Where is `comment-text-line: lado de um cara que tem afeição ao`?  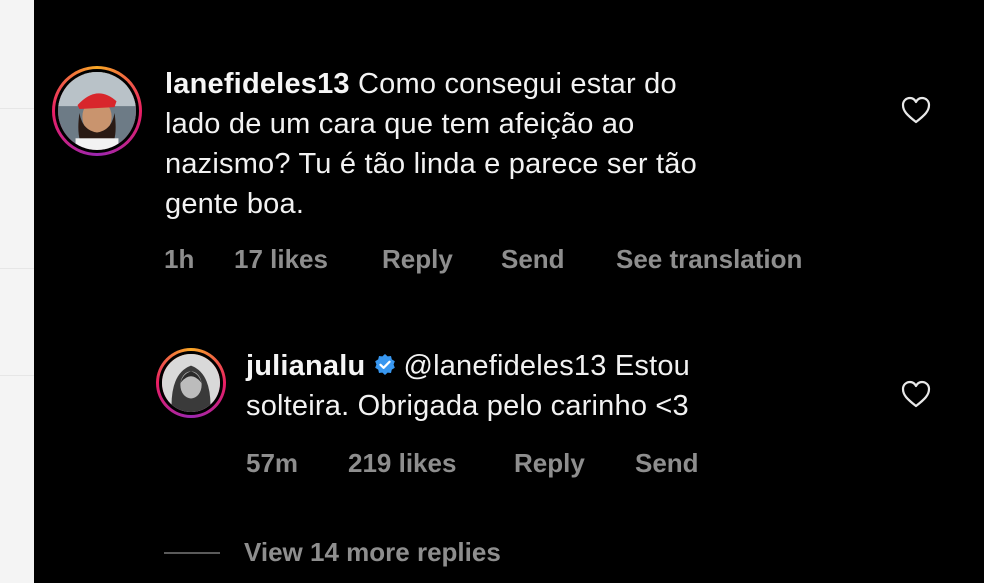
comment-text-line: lado de um cara que tem afeição ao is located at coordinates (400, 124).